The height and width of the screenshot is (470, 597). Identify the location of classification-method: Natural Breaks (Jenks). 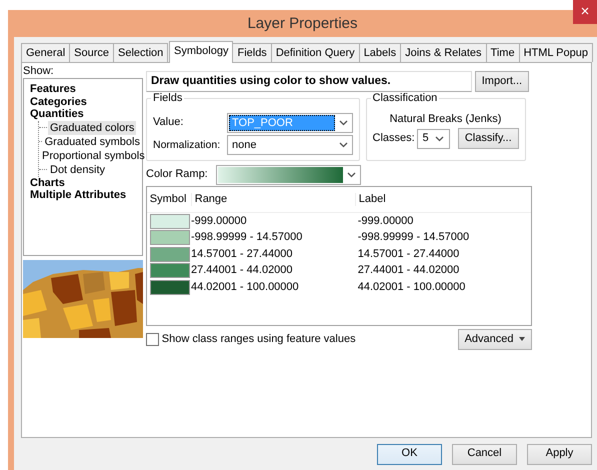
(445, 119).